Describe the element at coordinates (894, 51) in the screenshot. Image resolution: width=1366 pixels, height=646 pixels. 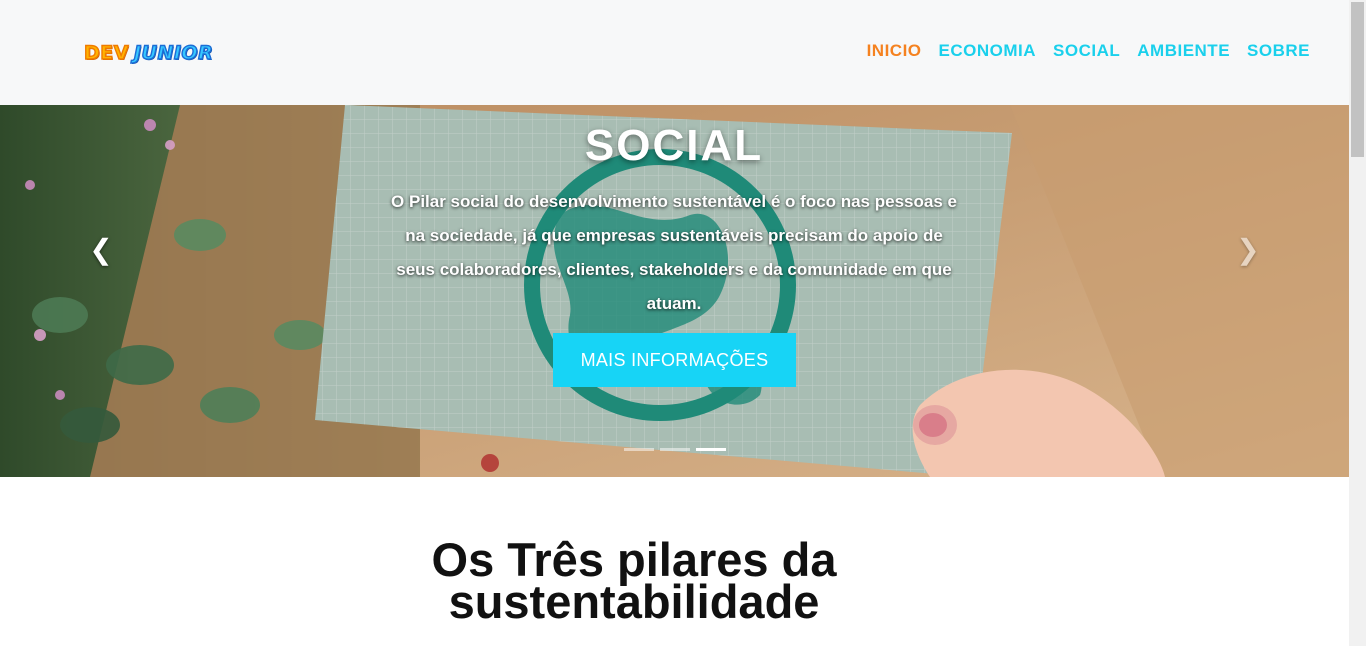
I see `nav-link-inicio: INICIO` at that location.